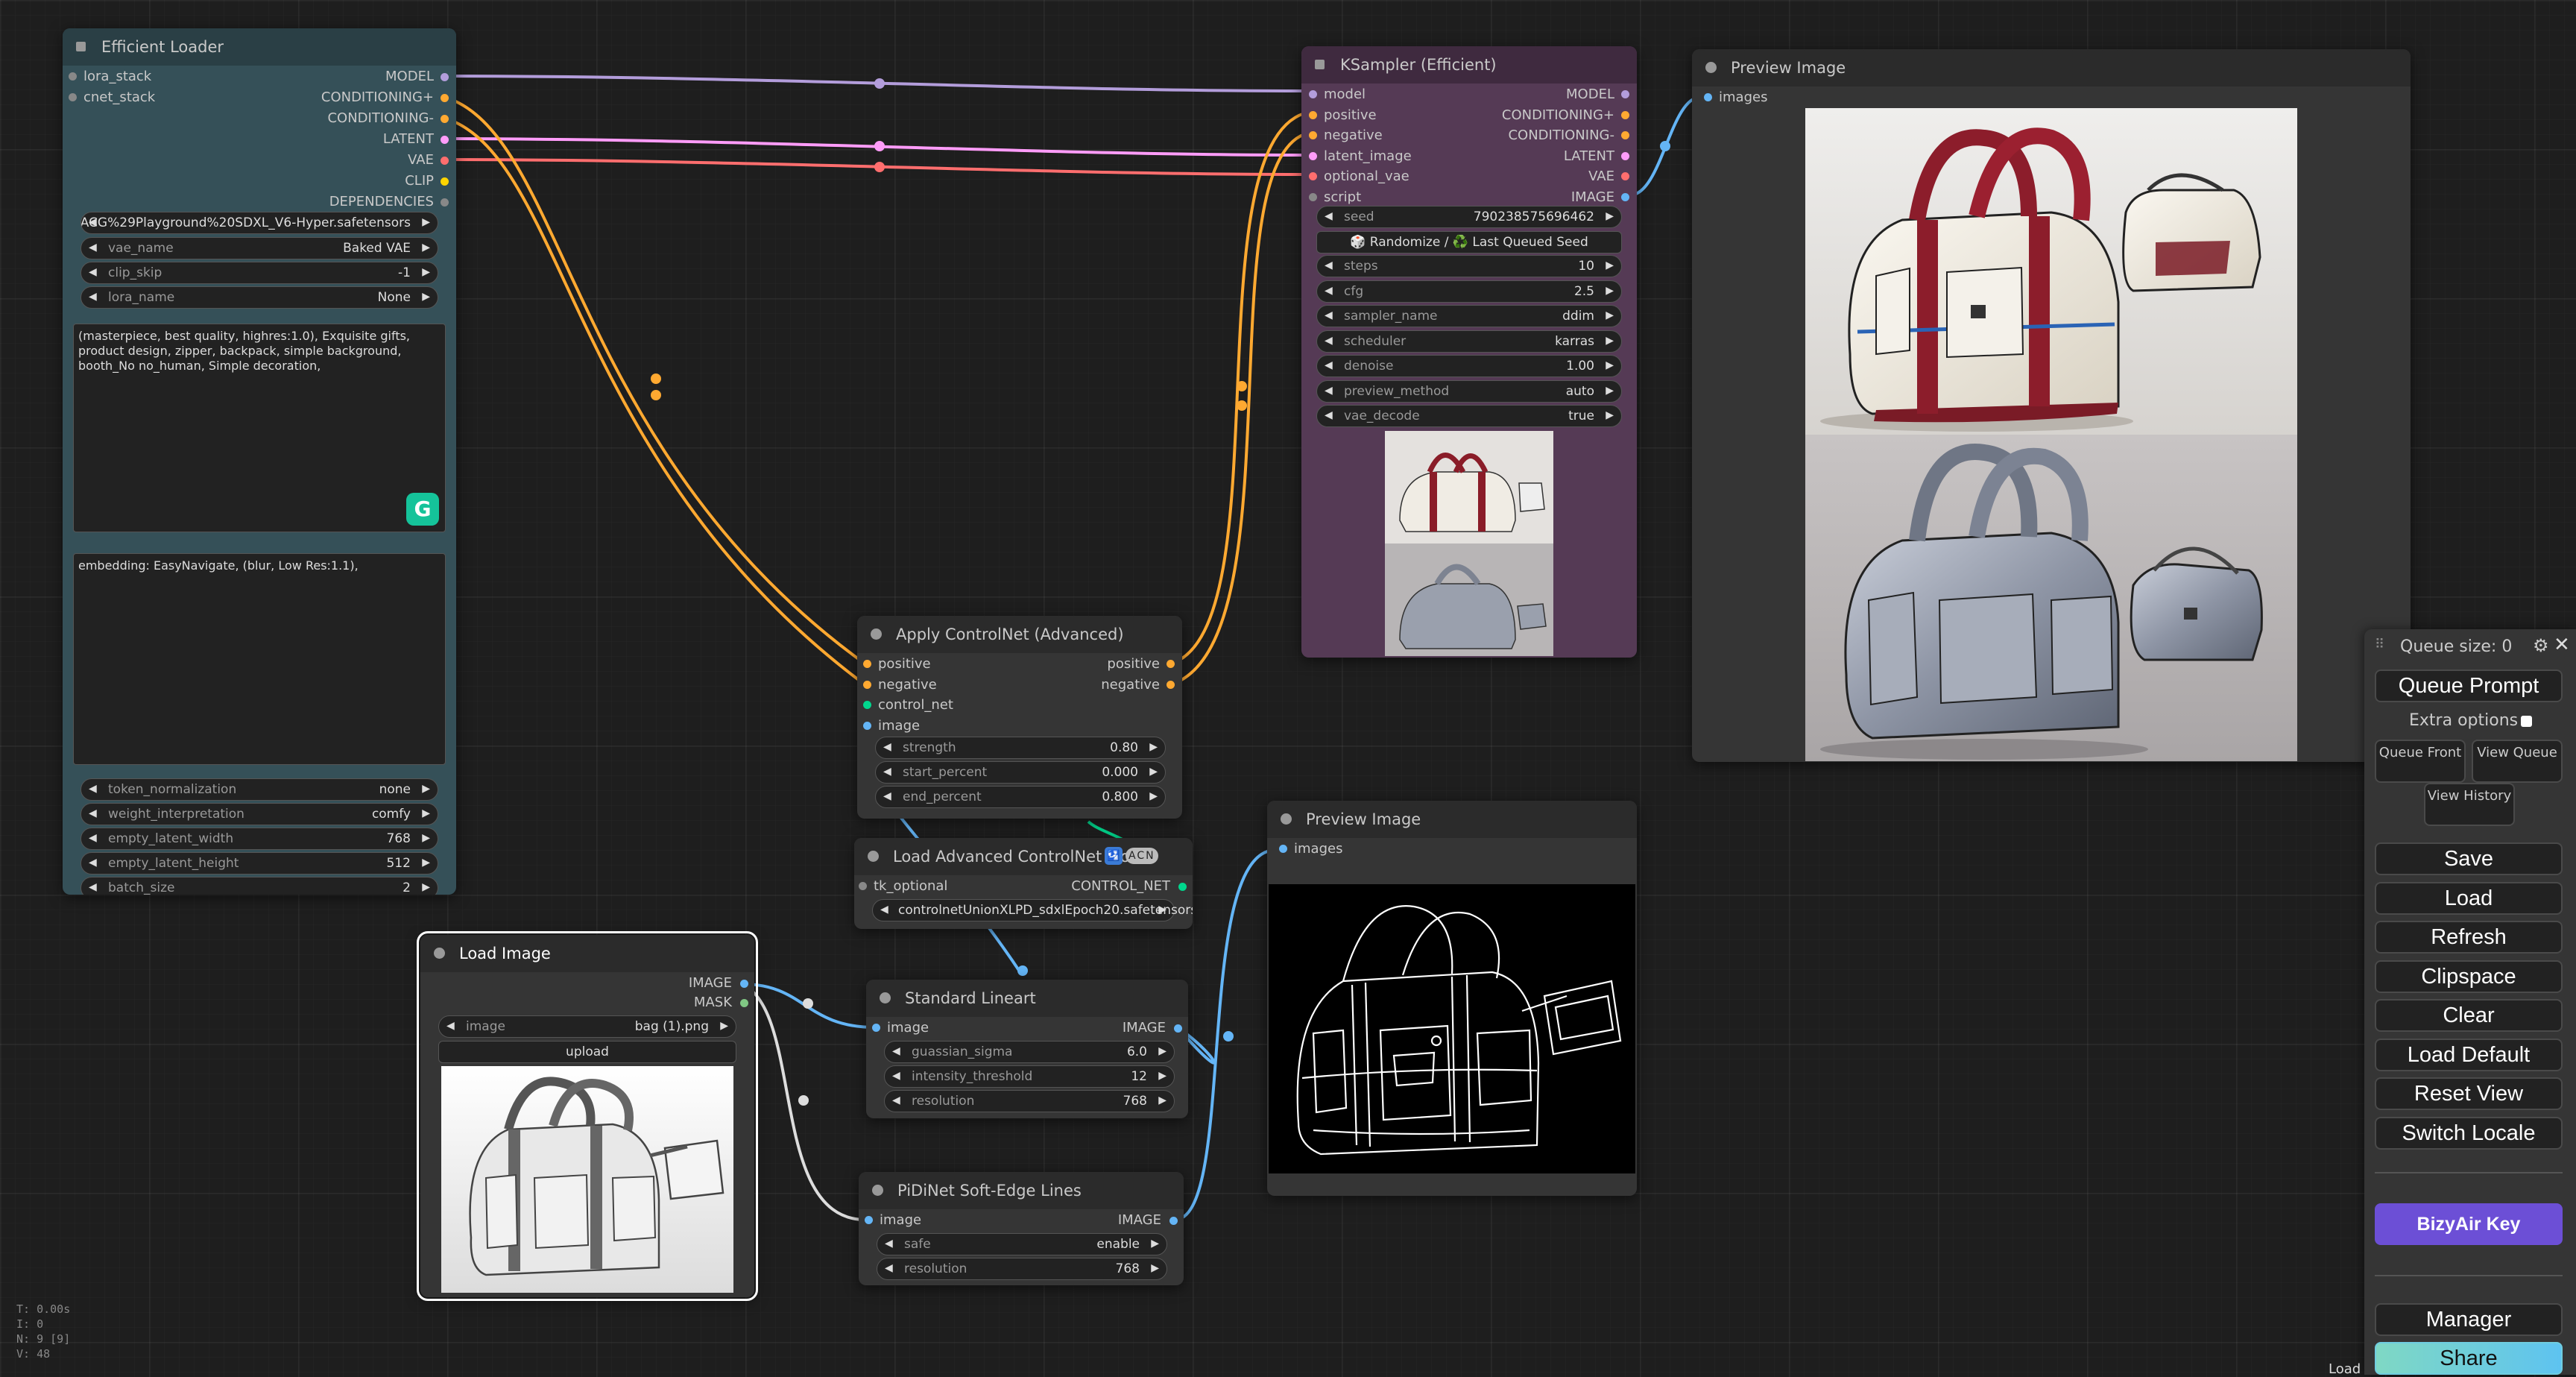 This screenshot has width=2576, height=1377. I want to click on output-conditioning-neg: CONDITIONING-, so click(380, 119).